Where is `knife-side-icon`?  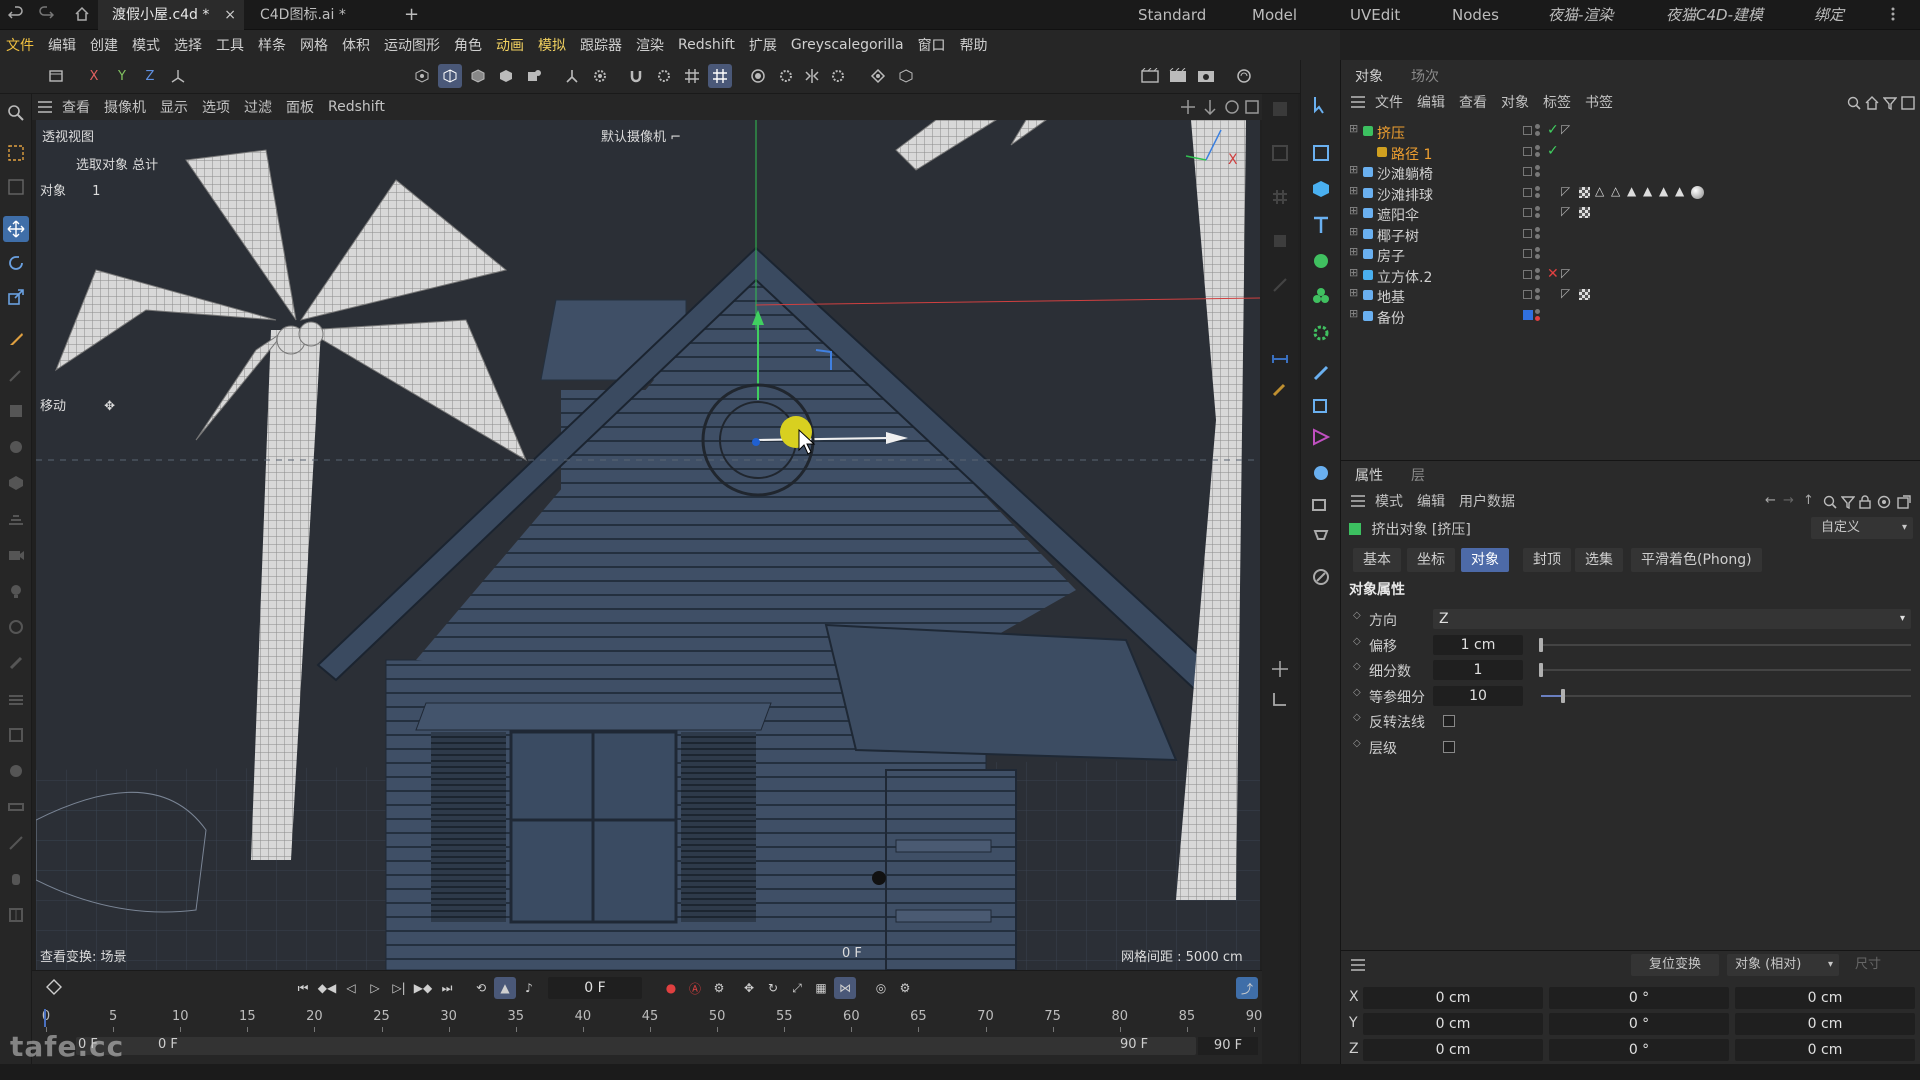 knife-side-icon is located at coordinates (1280, 285).